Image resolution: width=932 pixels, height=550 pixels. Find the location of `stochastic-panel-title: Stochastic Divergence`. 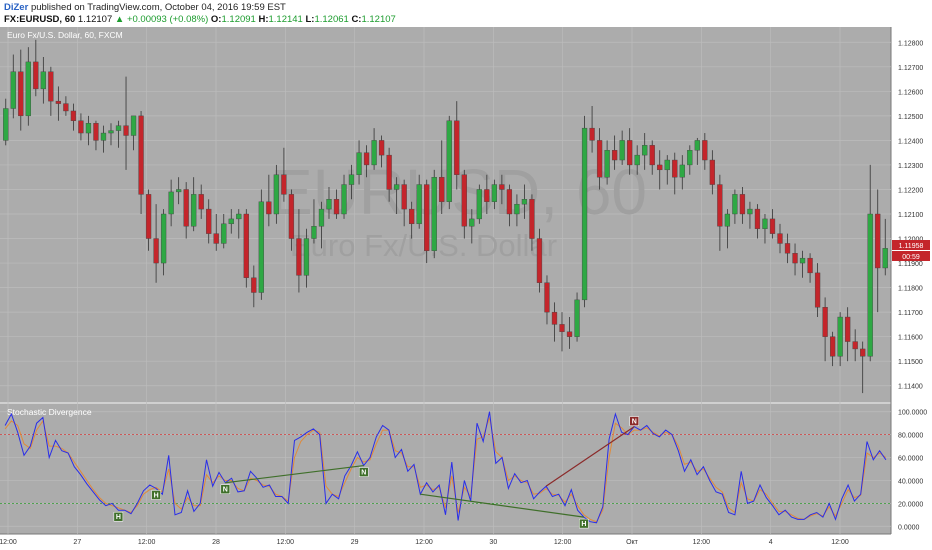

stochastic-panel-title: Stochastic Divergence is located at coordinates (49, 412).